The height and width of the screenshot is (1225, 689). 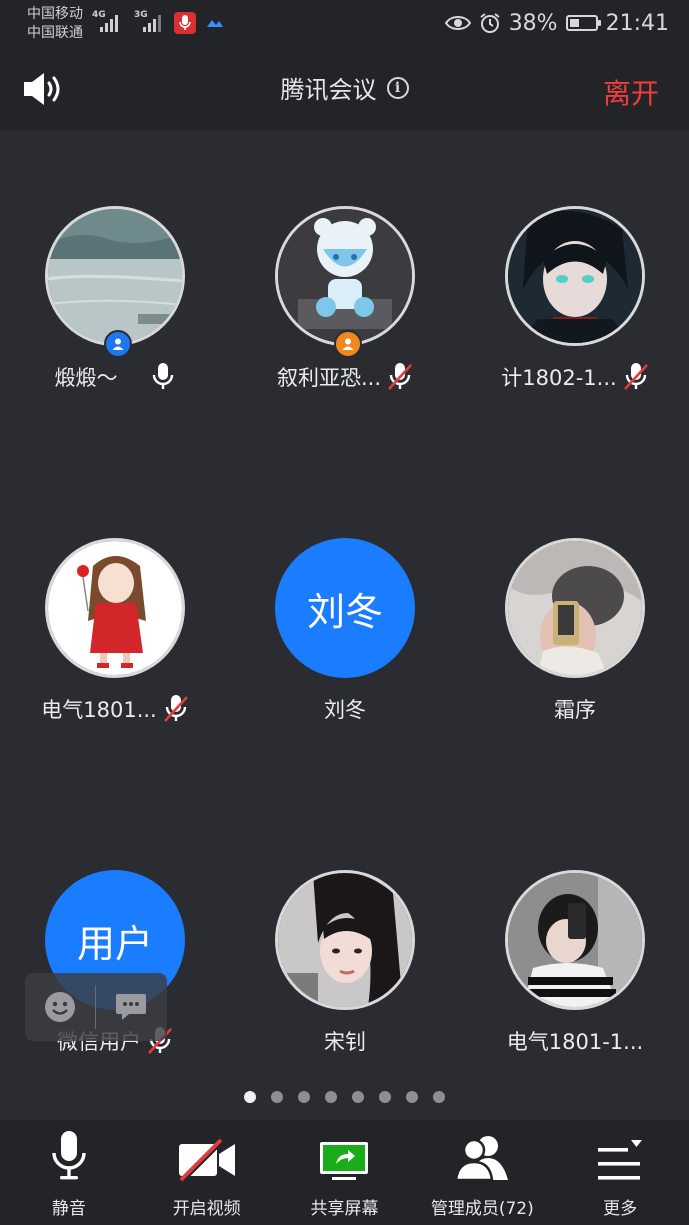 What do you see at coordinates (215, 25) in the screenshot?
I see `meeting-app-icon` at bounding box center [215, 25].